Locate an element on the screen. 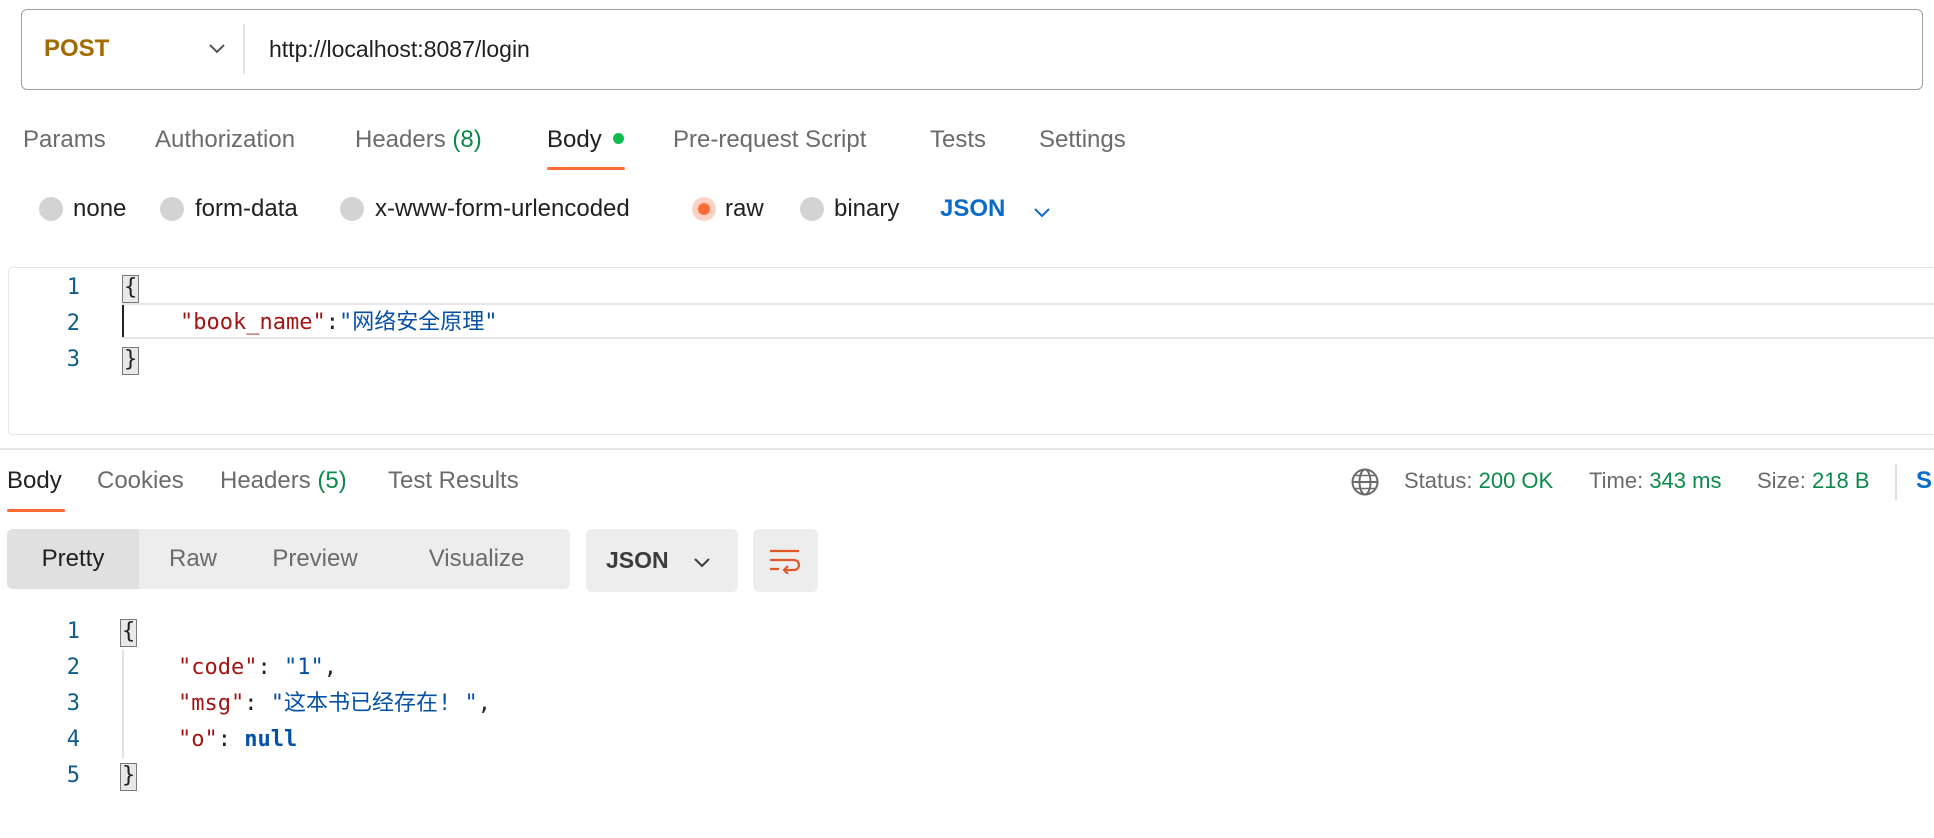 The image size is (1934, 838). radio-none is located at coordinates (51, 209).